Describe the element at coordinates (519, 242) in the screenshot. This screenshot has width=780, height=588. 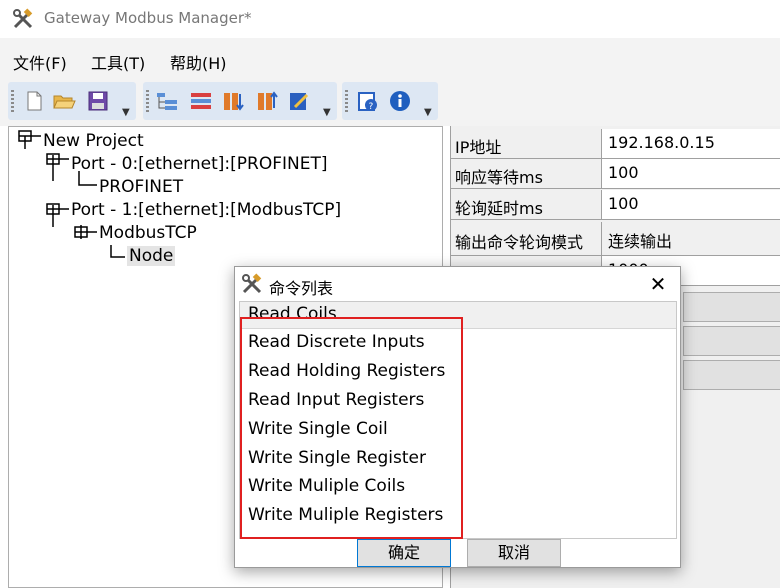
I see `property-name: 输出命令轮询模式` at that location.